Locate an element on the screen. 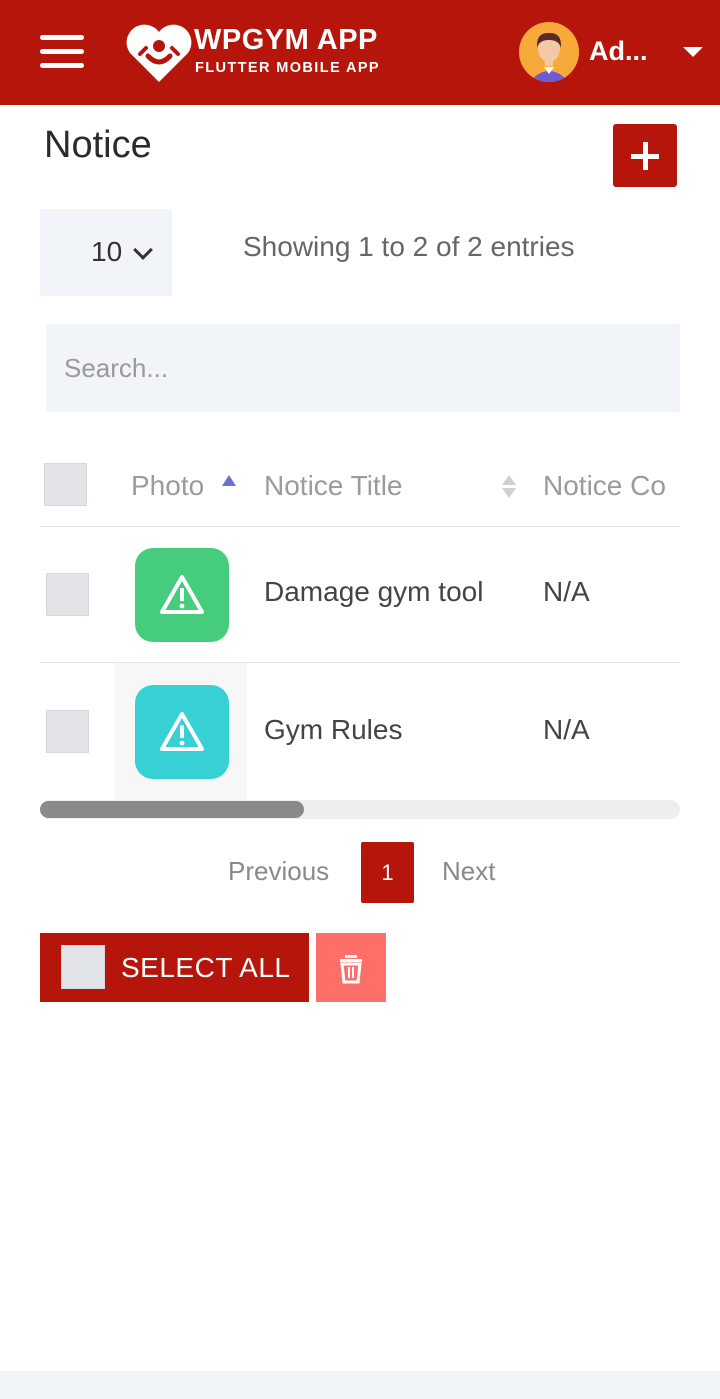 The image size is (720, 1399). page-length-value: 10 is located at coordinates (107, 251).